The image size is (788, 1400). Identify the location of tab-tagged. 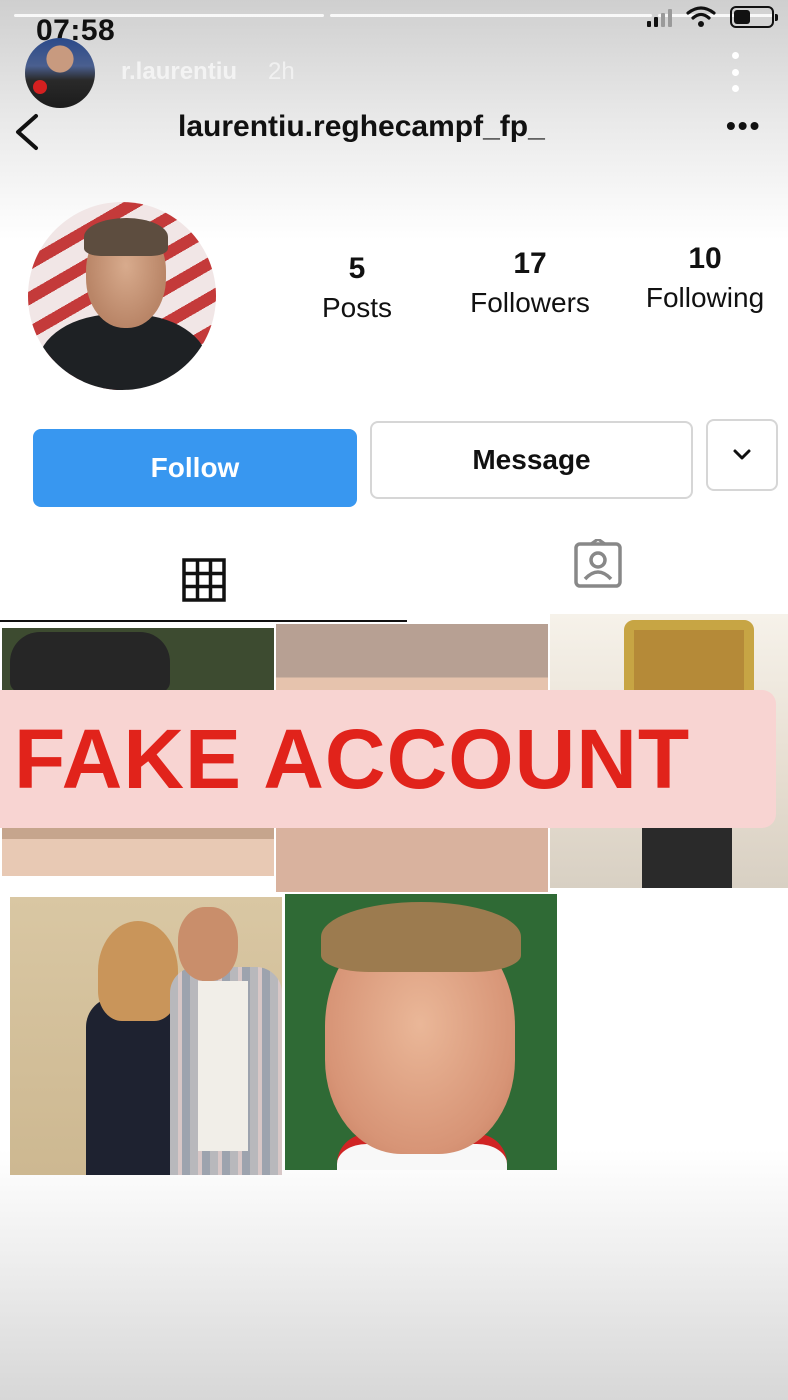
(597, 580).